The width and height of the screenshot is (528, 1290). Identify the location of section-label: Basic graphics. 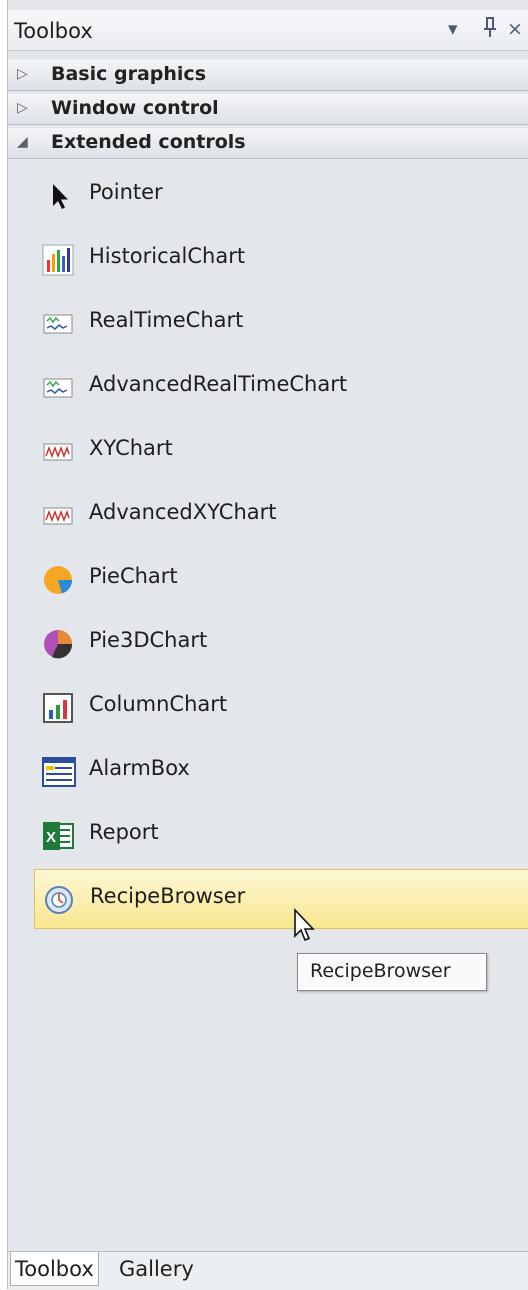
(129, 74).